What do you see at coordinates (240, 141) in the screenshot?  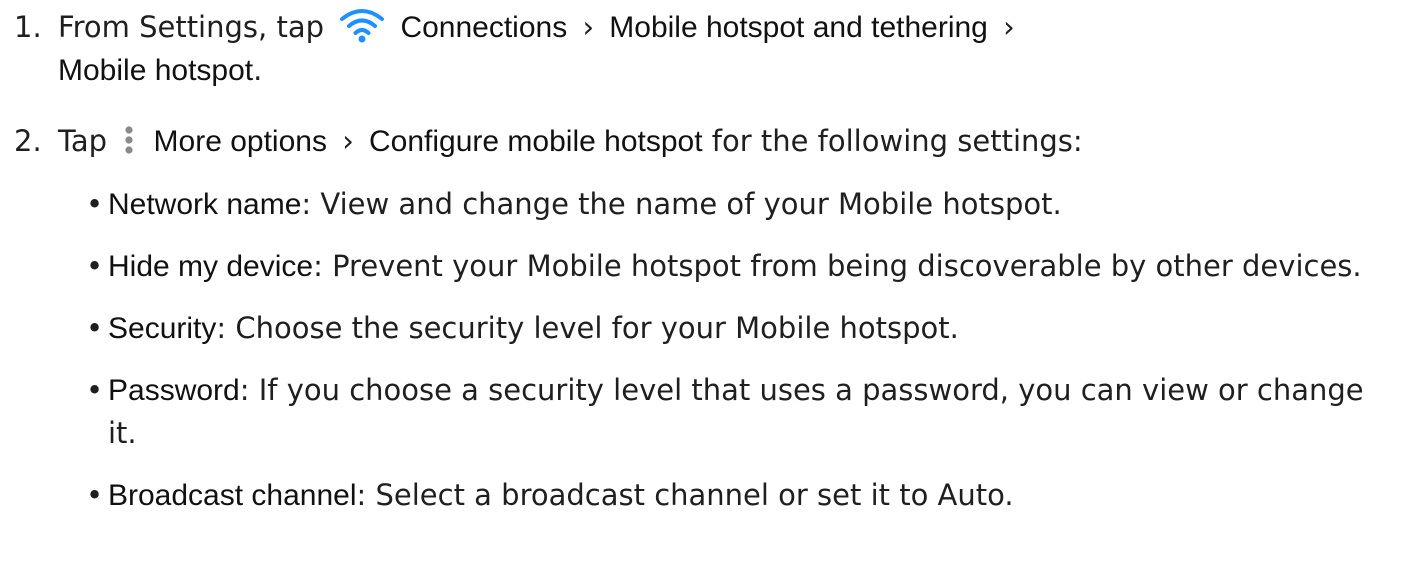 I see `more-options-label: More options` at bounding box center [240, 141].